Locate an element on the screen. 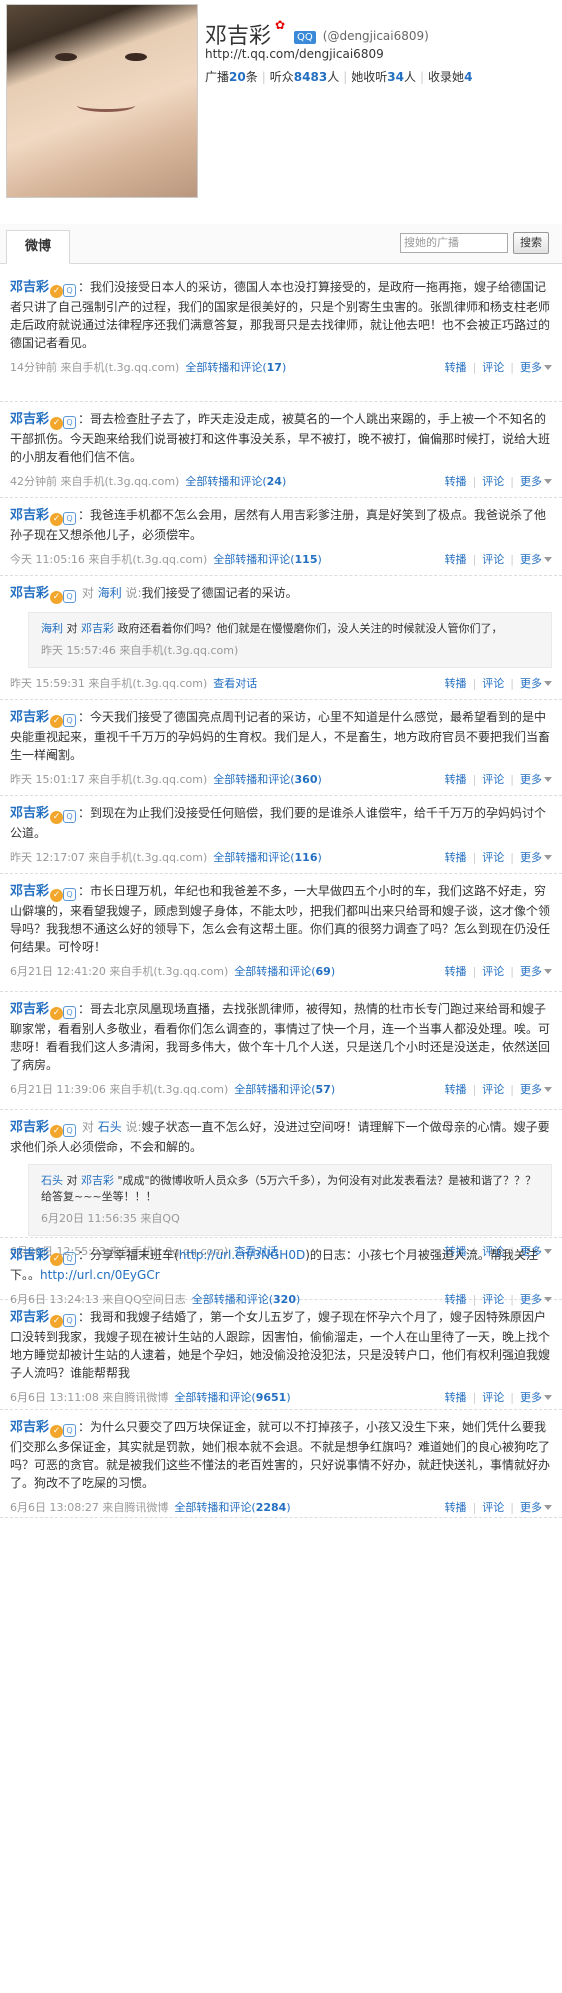 This screenshot has width=562, height=1993. all-reposts-link: 全部转播和评论(17) is located at coordinates (235, 367).